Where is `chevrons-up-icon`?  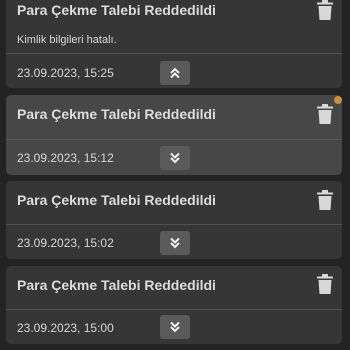 chevrons-up-icon is located at coordinates (175, 73).